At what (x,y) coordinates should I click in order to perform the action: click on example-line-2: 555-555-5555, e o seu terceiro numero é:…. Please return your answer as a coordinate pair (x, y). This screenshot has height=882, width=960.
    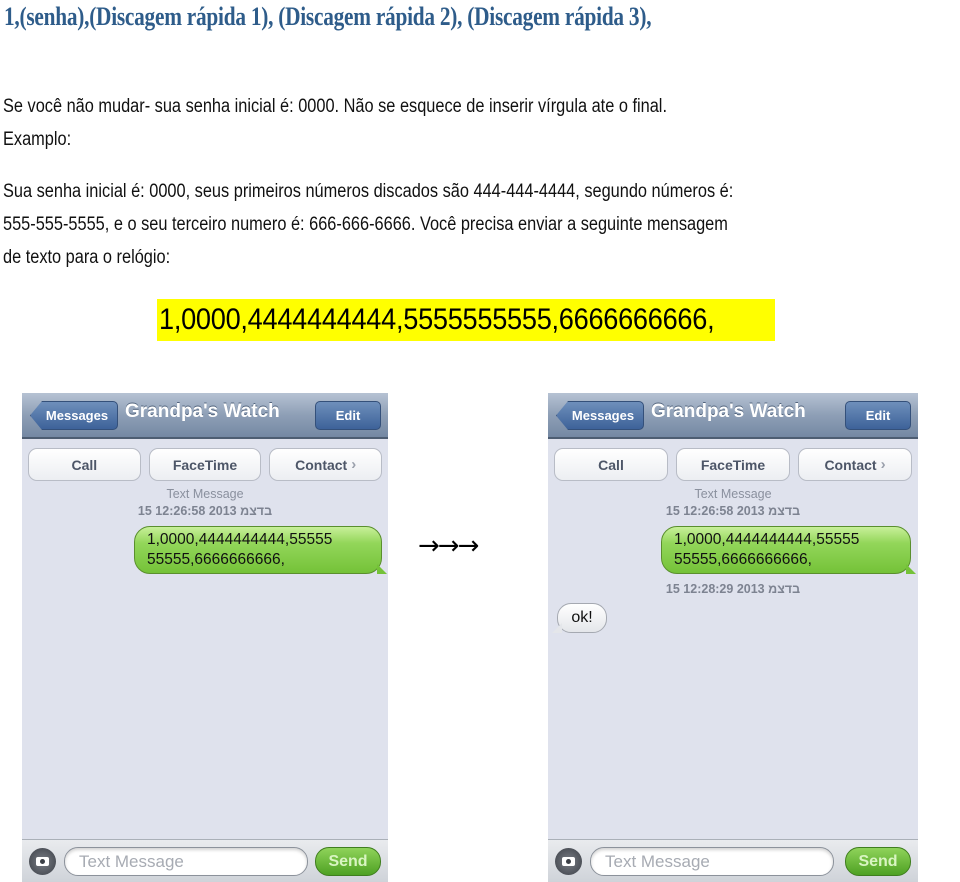
    Looking at the image, I should click on (365, 224).